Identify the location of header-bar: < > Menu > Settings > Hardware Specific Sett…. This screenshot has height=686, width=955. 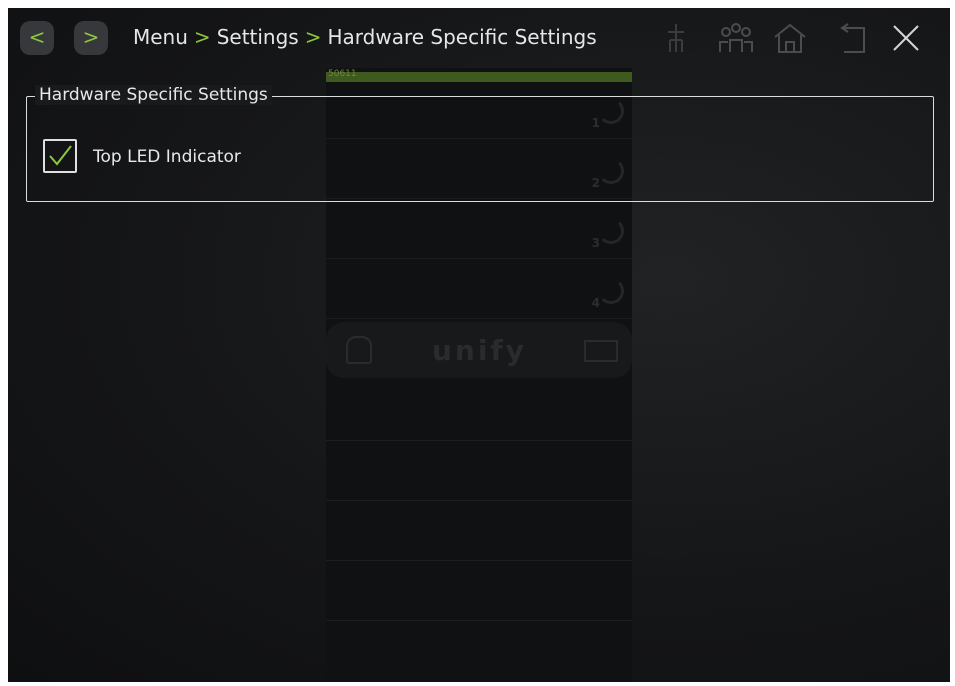
(479, 38).